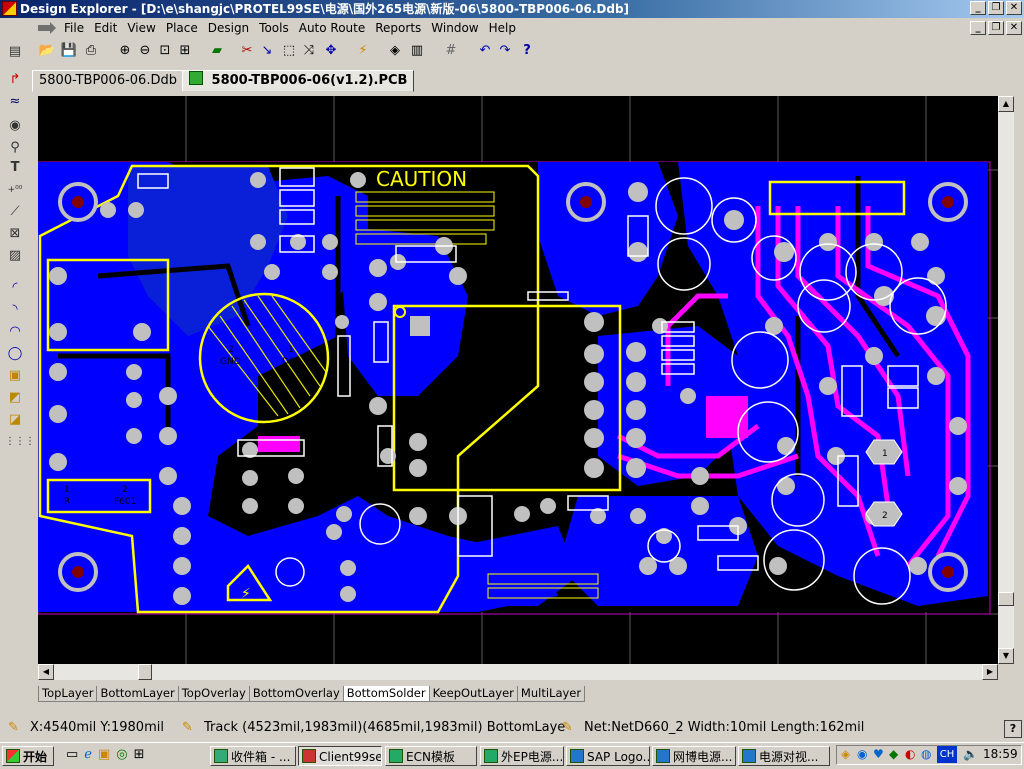  What do you see at coordinates (165, 51) in the screenshot?
I see `zoom-fit-icon: ⊡` at bounding box center [165, 51].